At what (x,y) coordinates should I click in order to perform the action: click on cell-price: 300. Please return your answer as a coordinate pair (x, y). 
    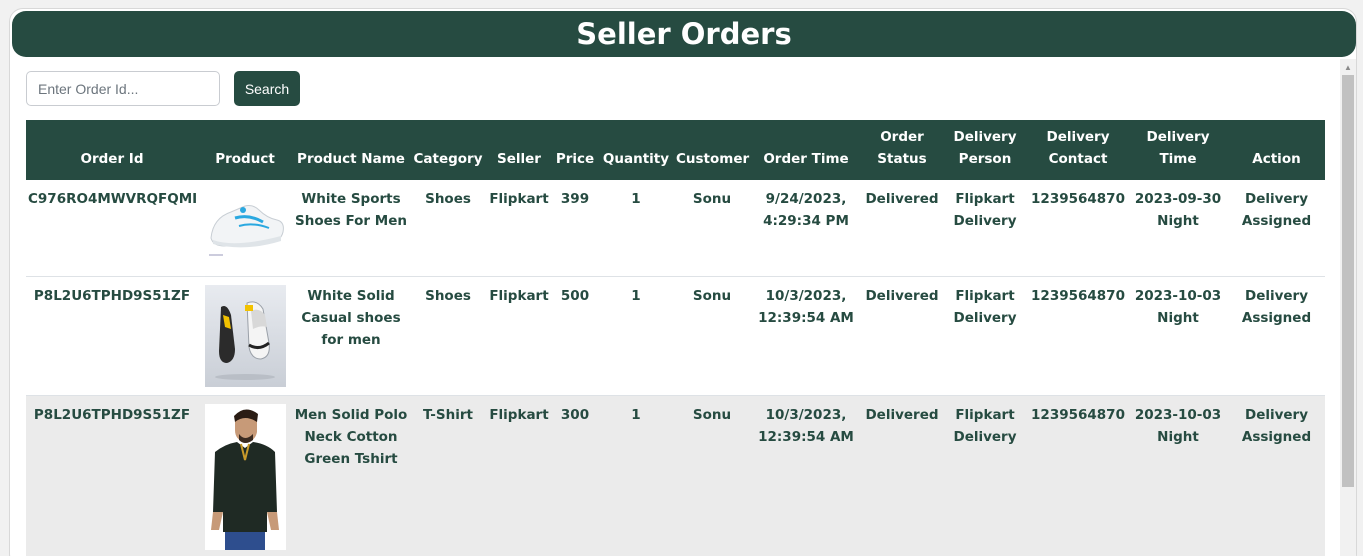
    Looking at the image, I should click on (575, 475).